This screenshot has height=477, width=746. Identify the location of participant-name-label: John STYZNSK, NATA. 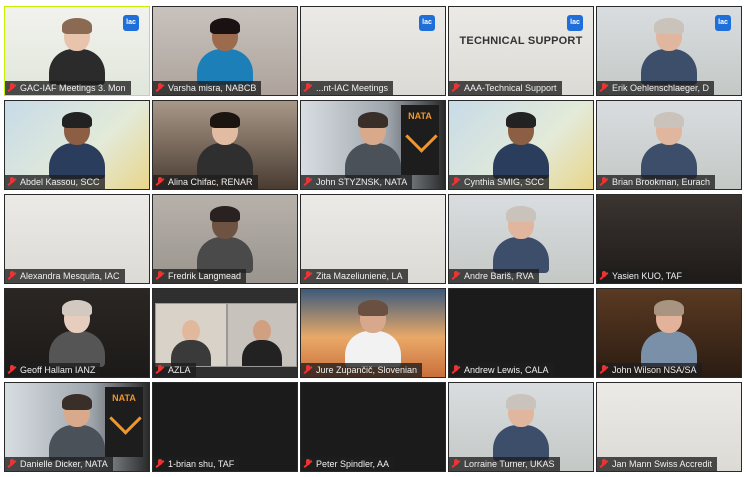
(357, 182).